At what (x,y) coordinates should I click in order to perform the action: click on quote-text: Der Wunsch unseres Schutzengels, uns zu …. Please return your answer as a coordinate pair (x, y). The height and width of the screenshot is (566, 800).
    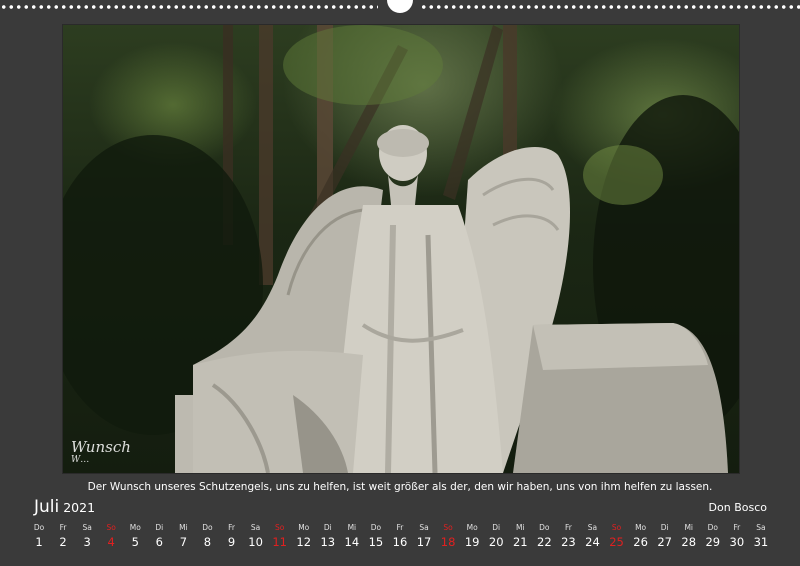
    Looking at the image, I should click on (400, 487).